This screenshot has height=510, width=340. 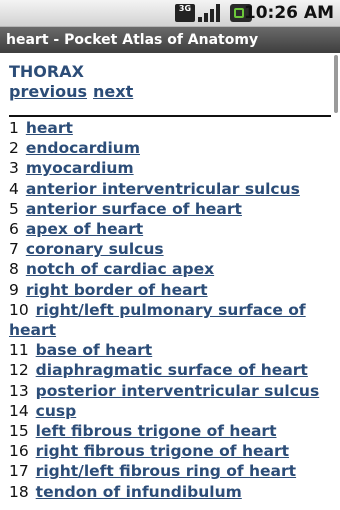 I want to click on term-link: right fibrous trigone of heart, so click(x=162, y=451).